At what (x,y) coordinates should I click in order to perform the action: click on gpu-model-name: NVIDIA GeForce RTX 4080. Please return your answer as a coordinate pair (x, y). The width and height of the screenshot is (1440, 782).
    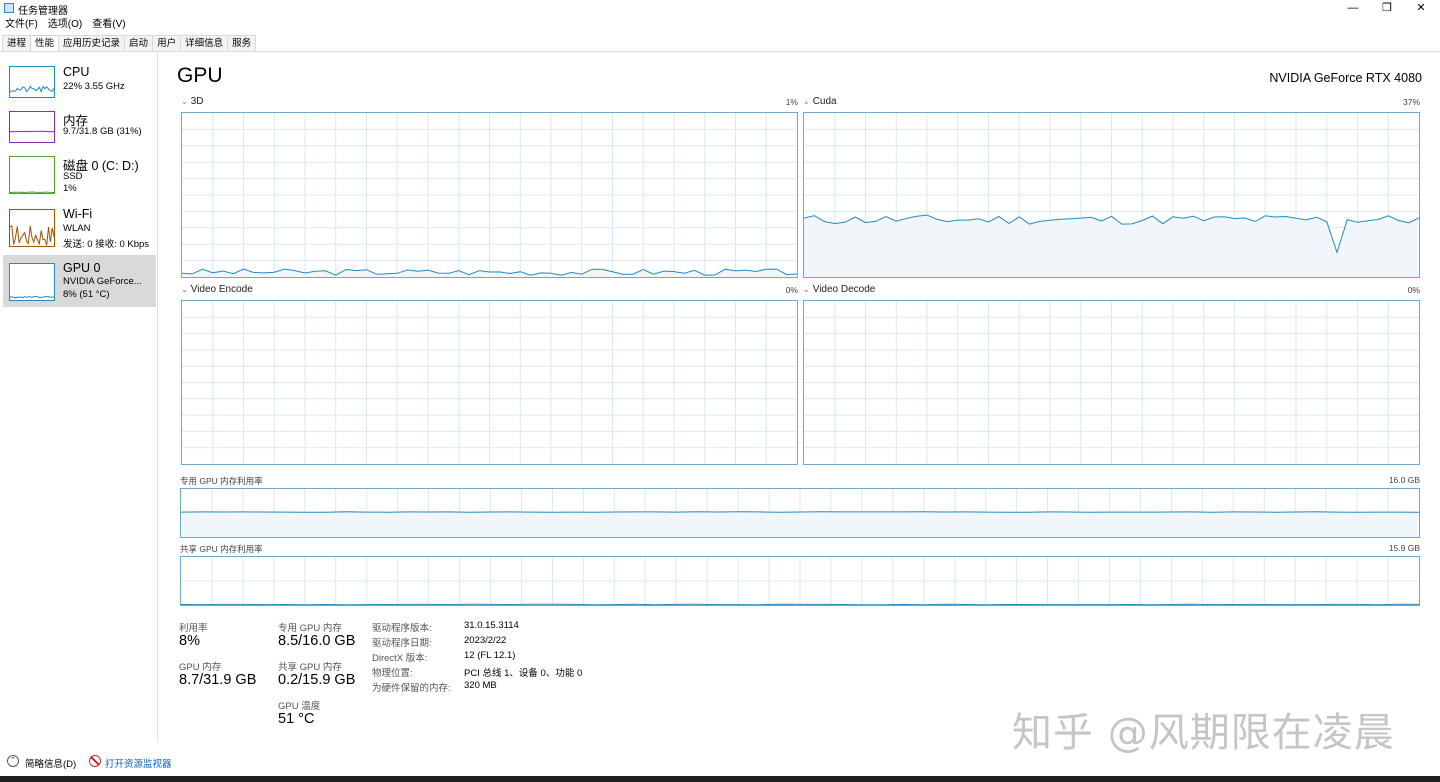
    Looking at the image, I should click on (1345, 78).